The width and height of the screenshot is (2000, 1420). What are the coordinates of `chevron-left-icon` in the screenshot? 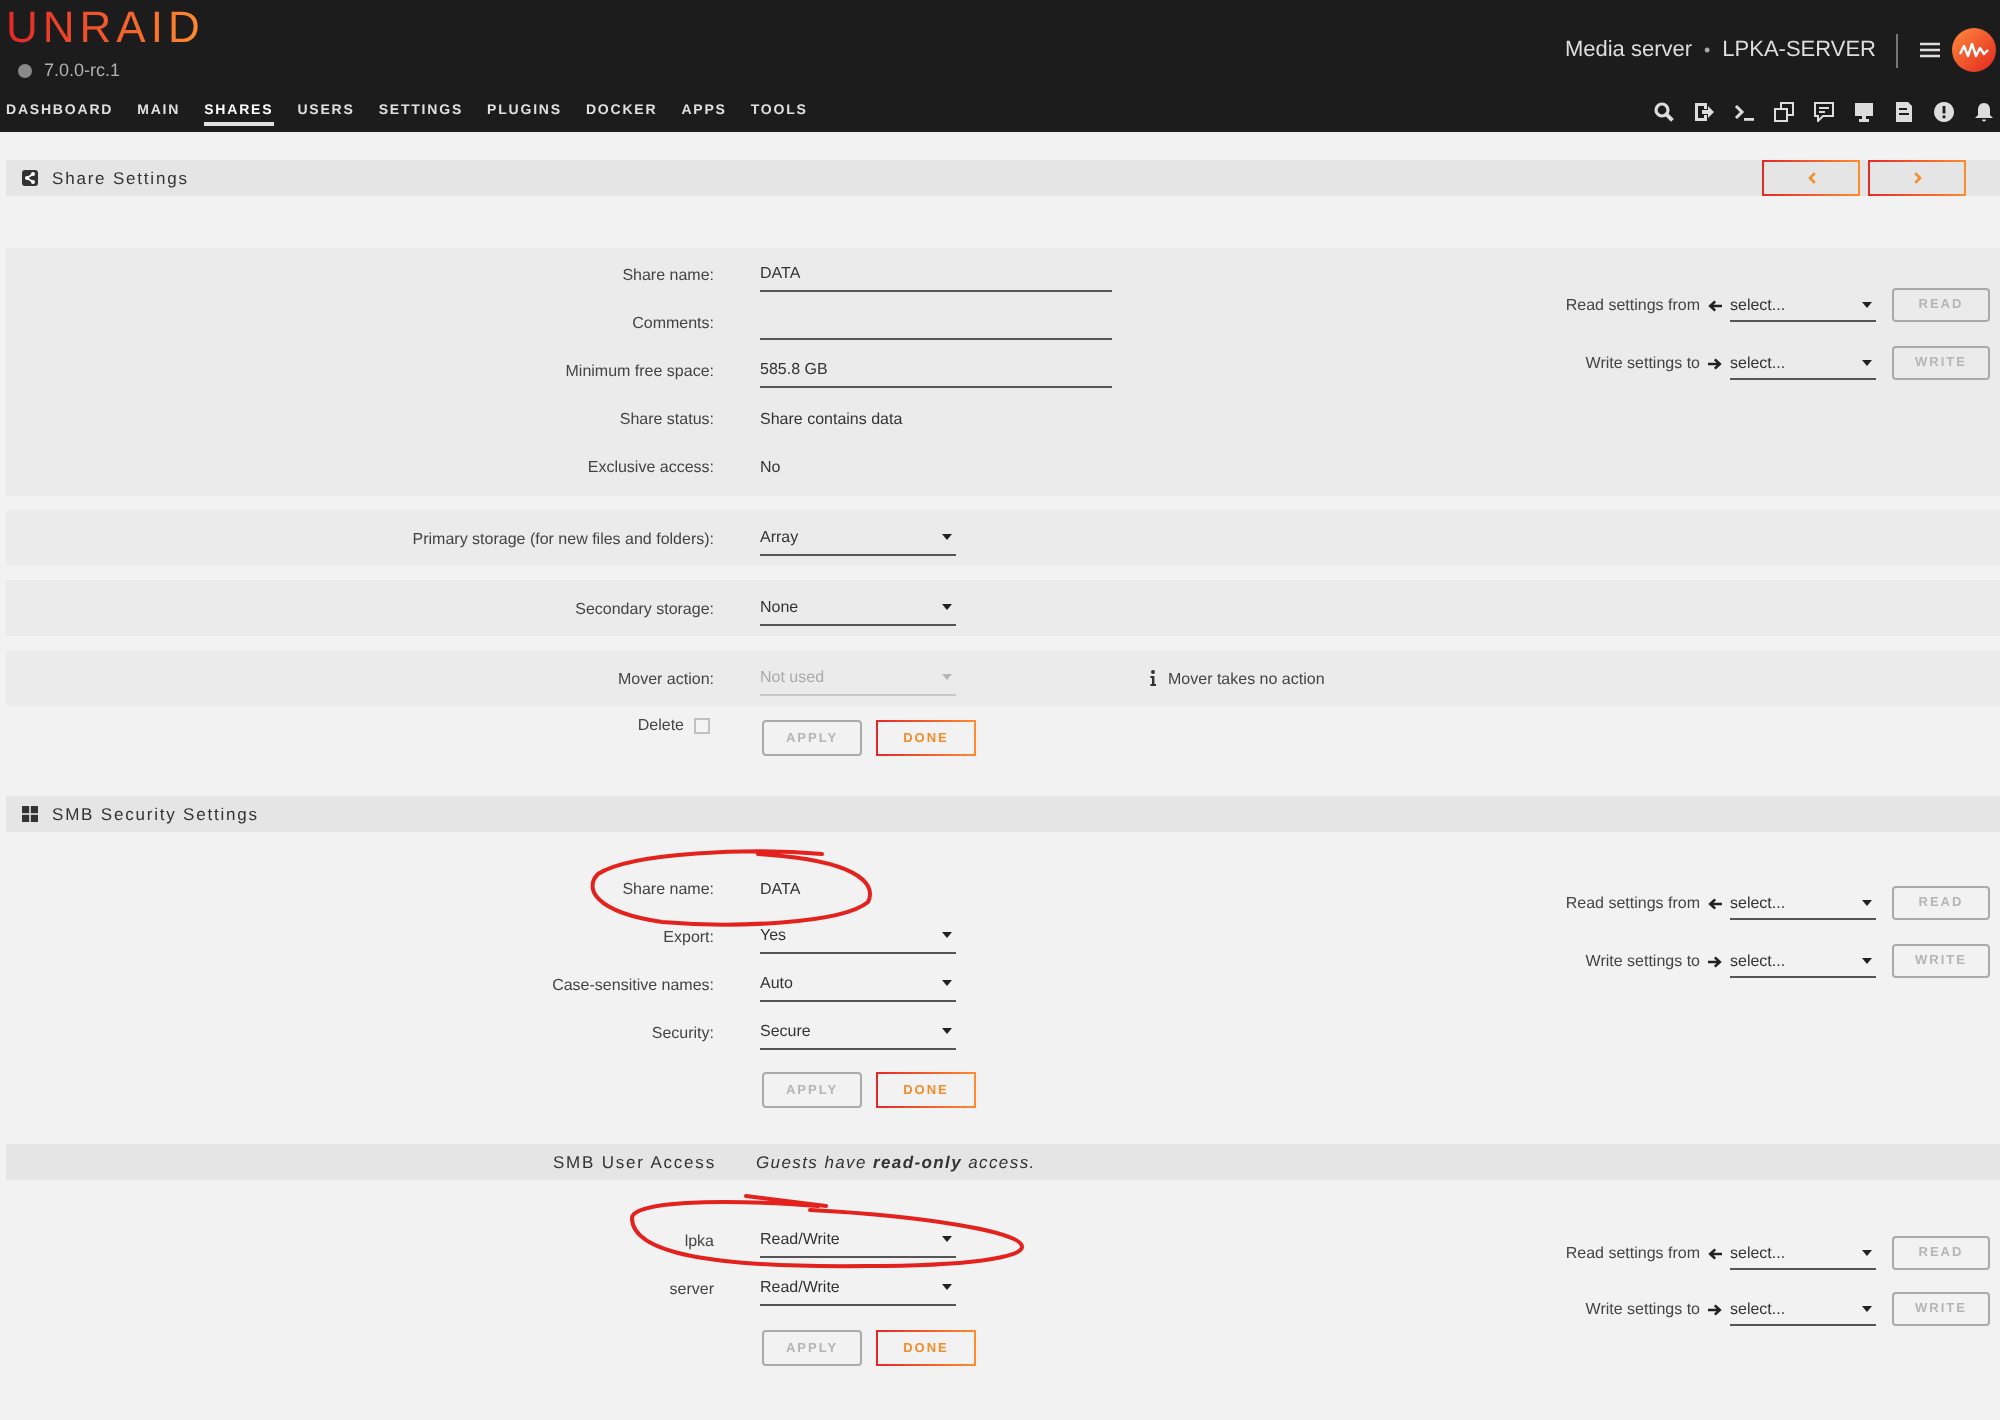 It's located at (1811, 178).